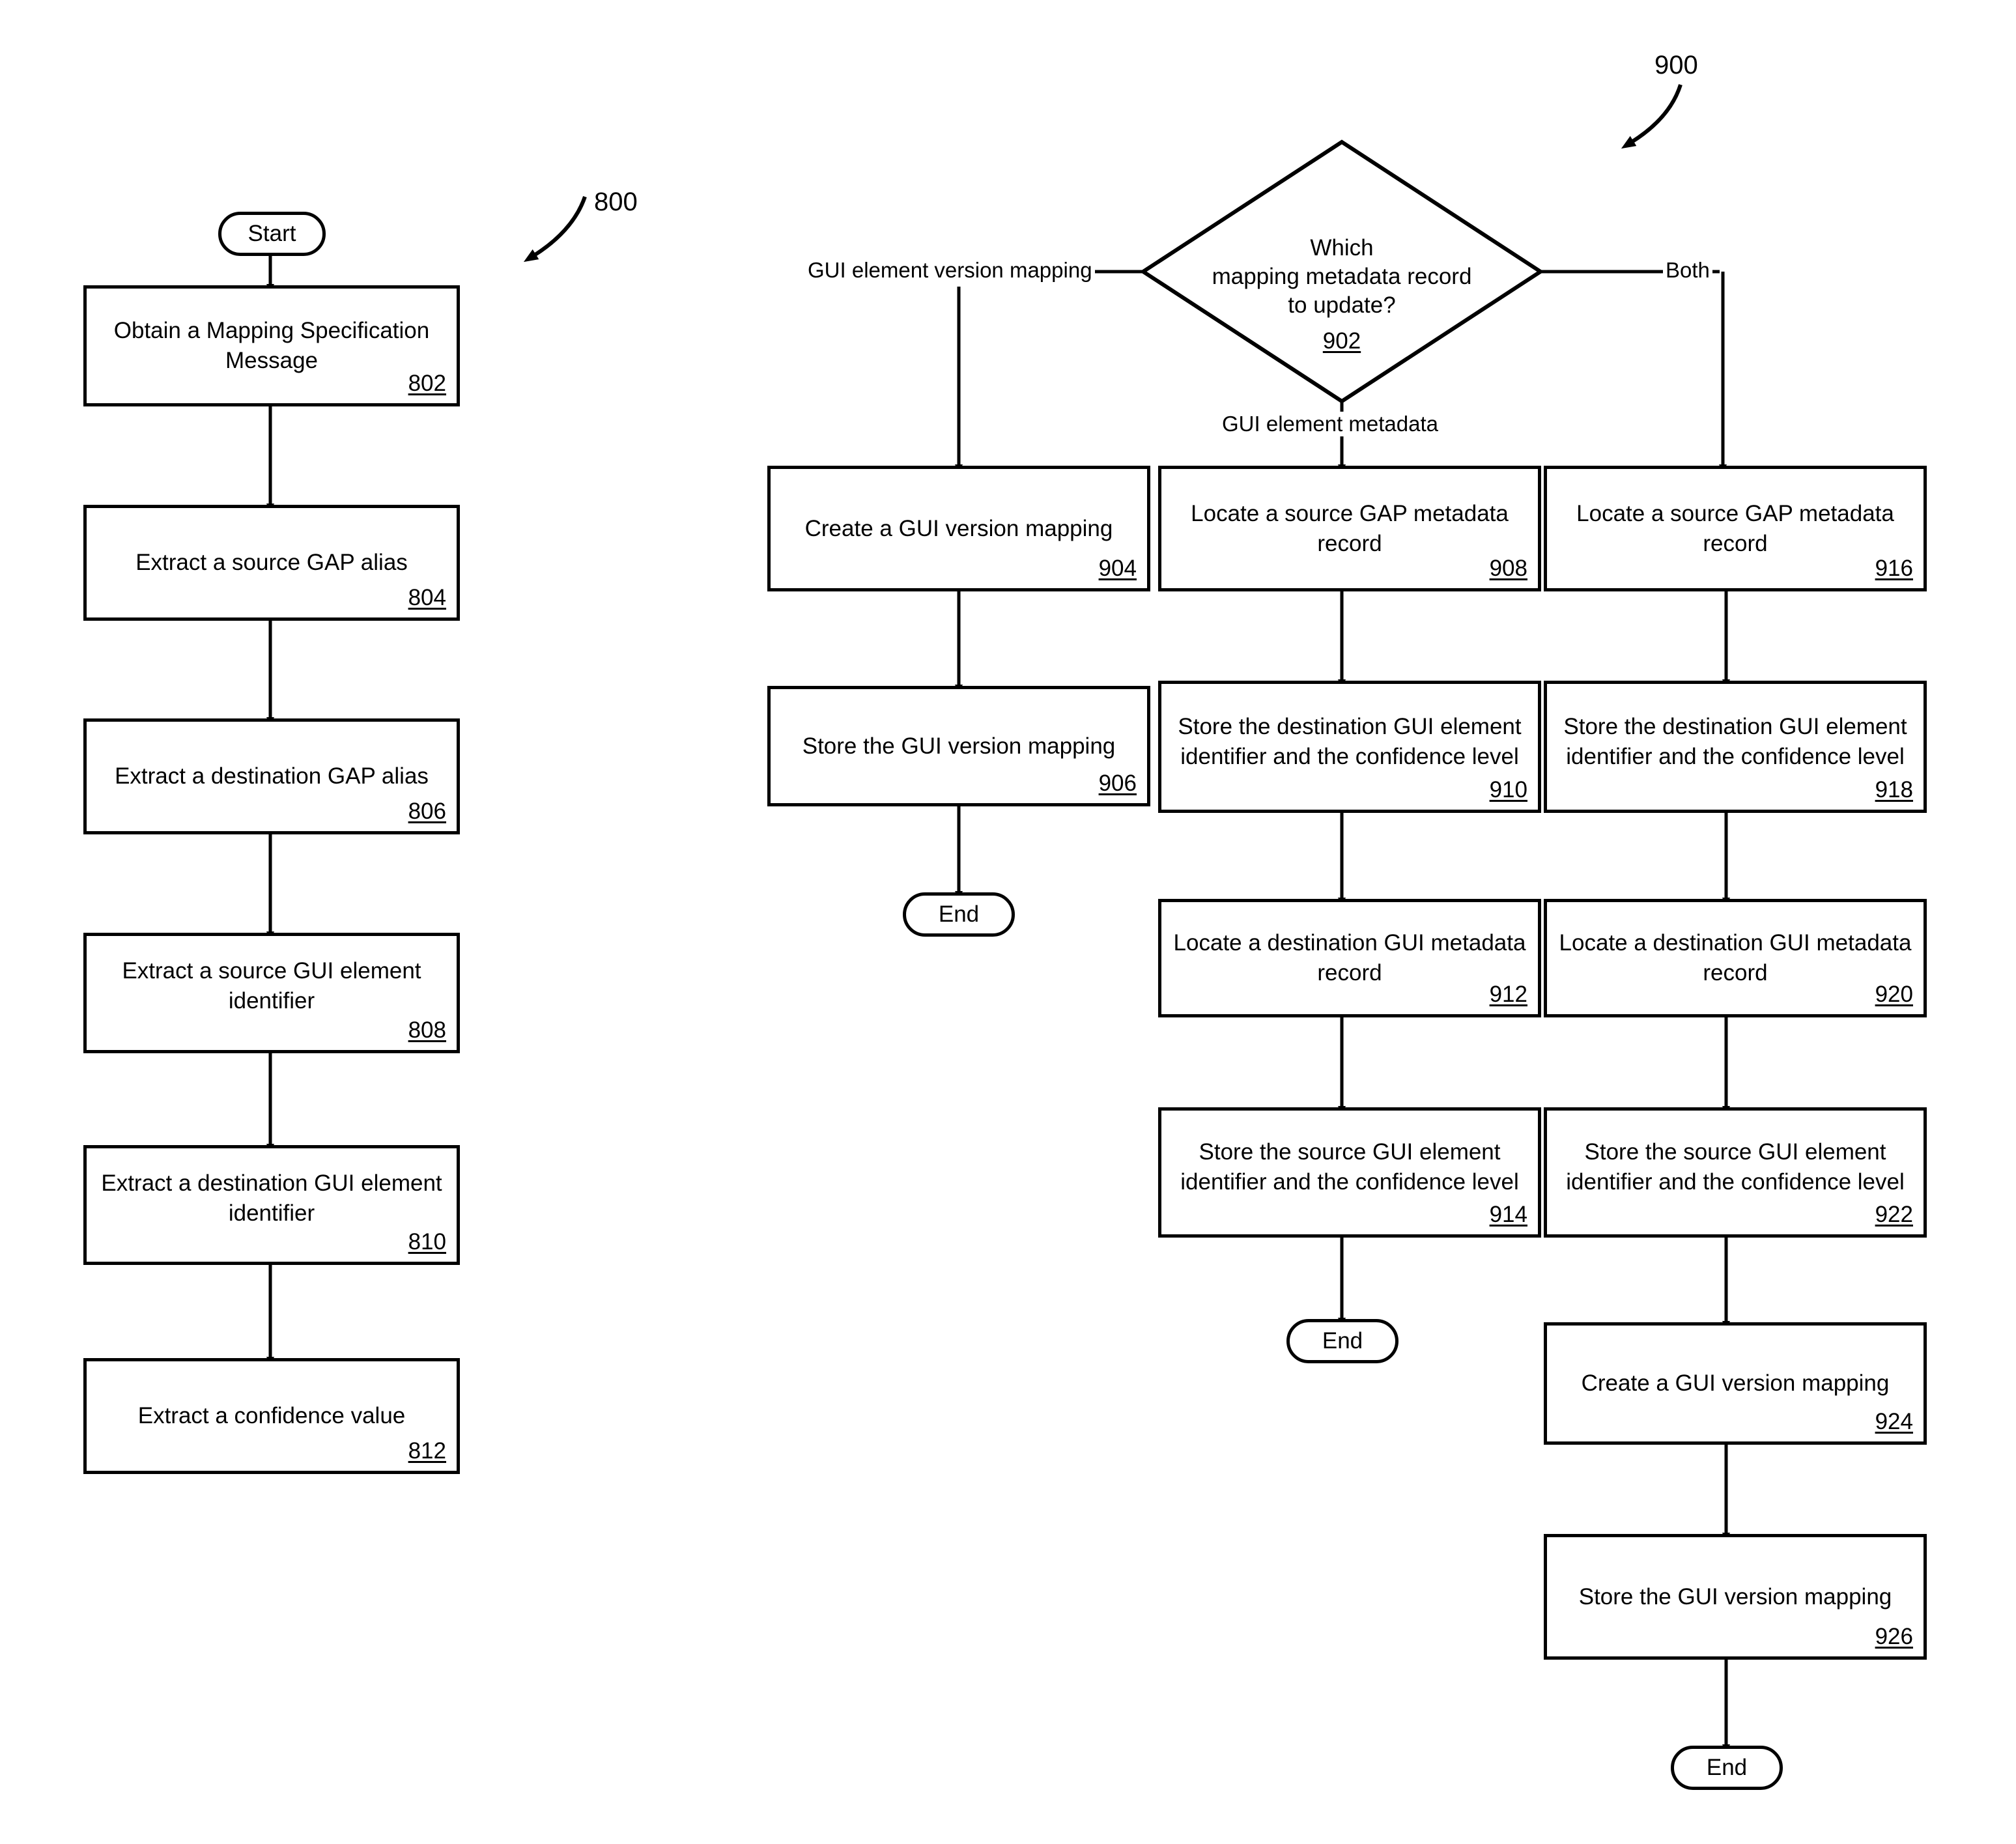 Image resolution: width=2016 pixels, height=1844 pixels. What do you see at coordinates (1342, 248) in the screenshot?
I see `decision-line-1: Which` at bounding box center [1342, 248].